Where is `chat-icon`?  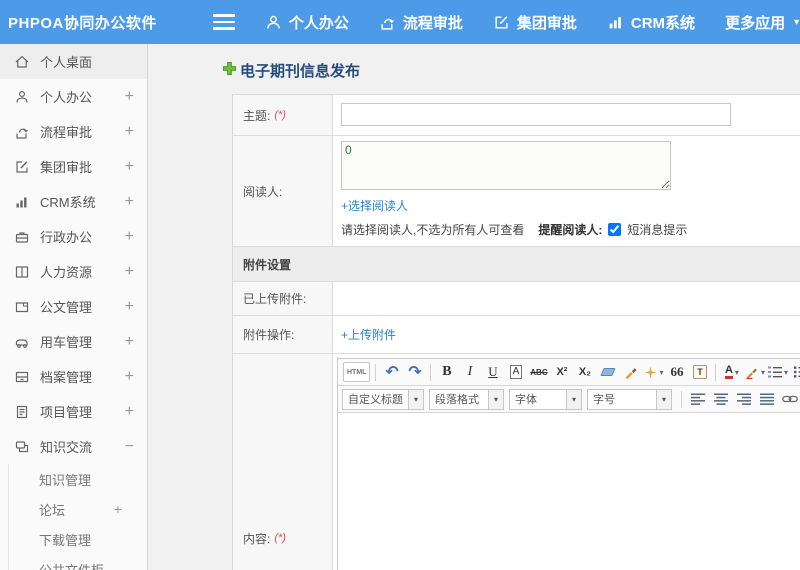 chat-icon is located at coordinates (22, 447).